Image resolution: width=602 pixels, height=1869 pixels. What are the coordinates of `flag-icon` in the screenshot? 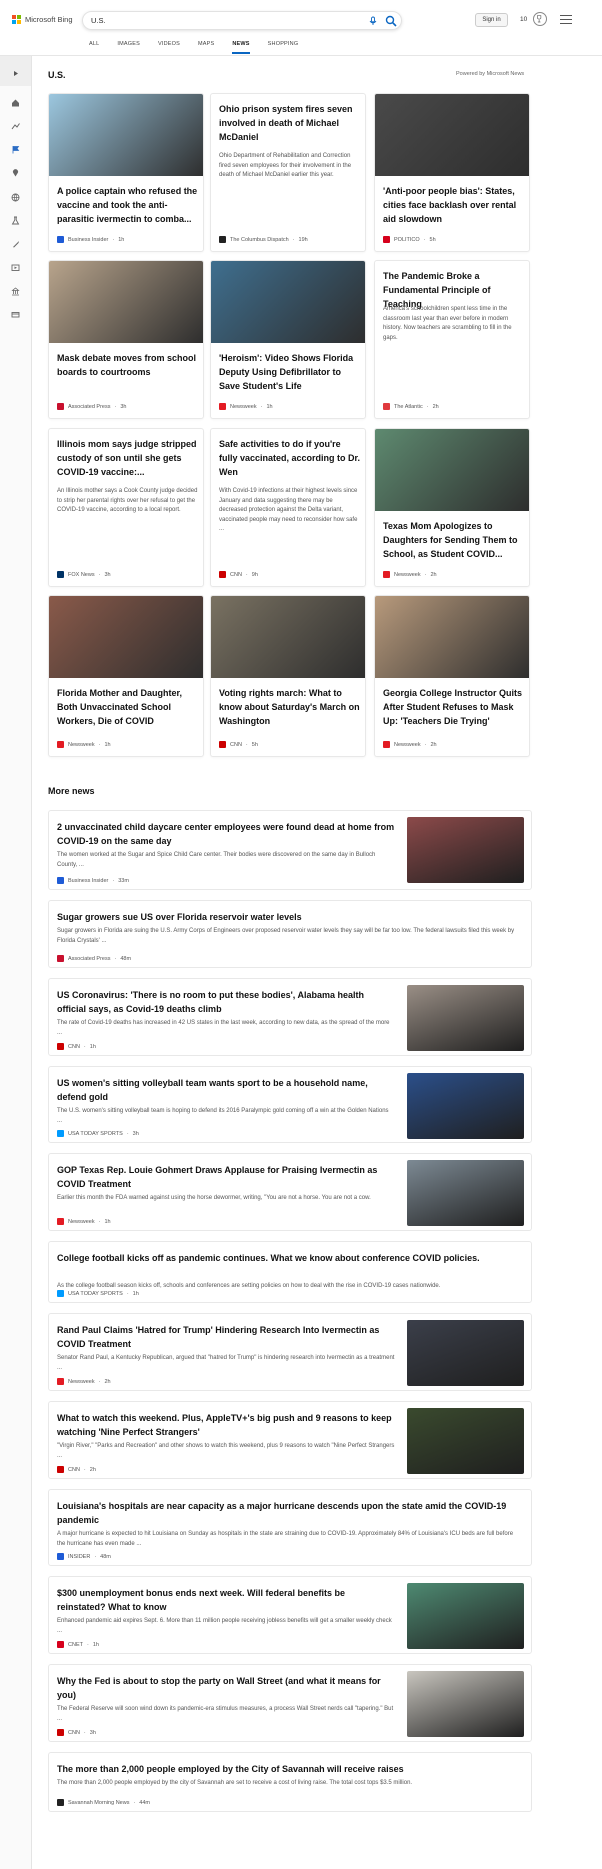 It's located at (15, 149).